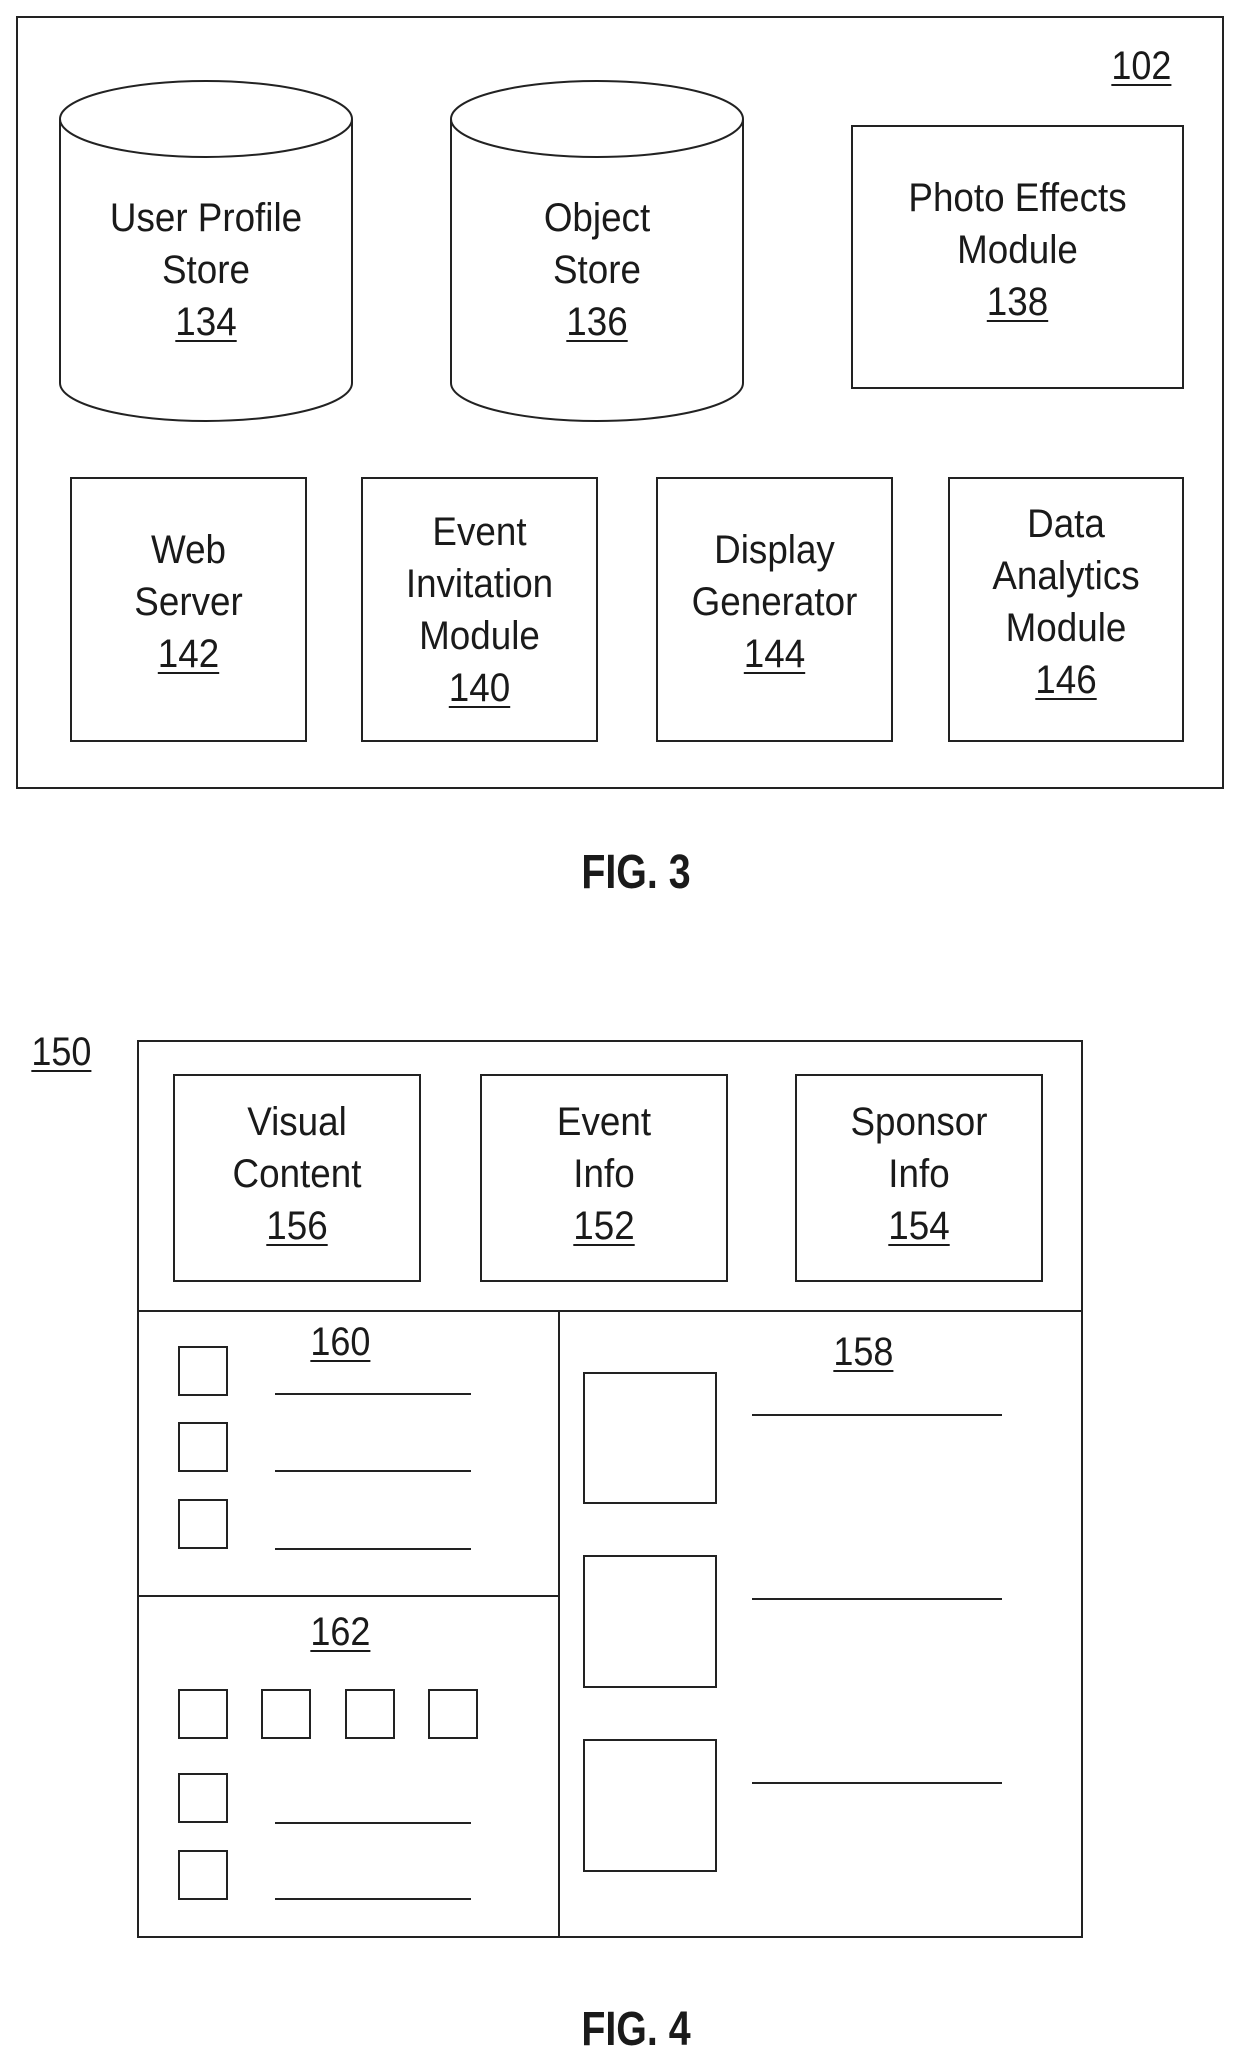 This screenshot has height=2066, width=1240. I want to click on web-server-label: Web Server 142, so click(188, 602).